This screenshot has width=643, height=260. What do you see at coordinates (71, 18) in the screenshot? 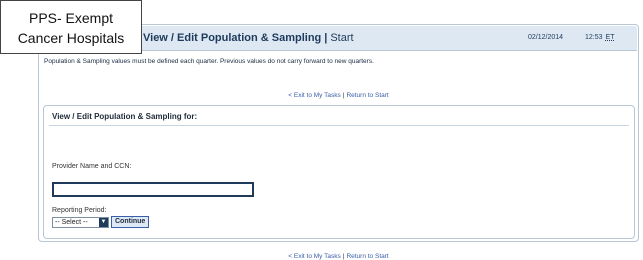
I see `callout-line-1: PPS- Exempt` at bounding box center [71, 18].